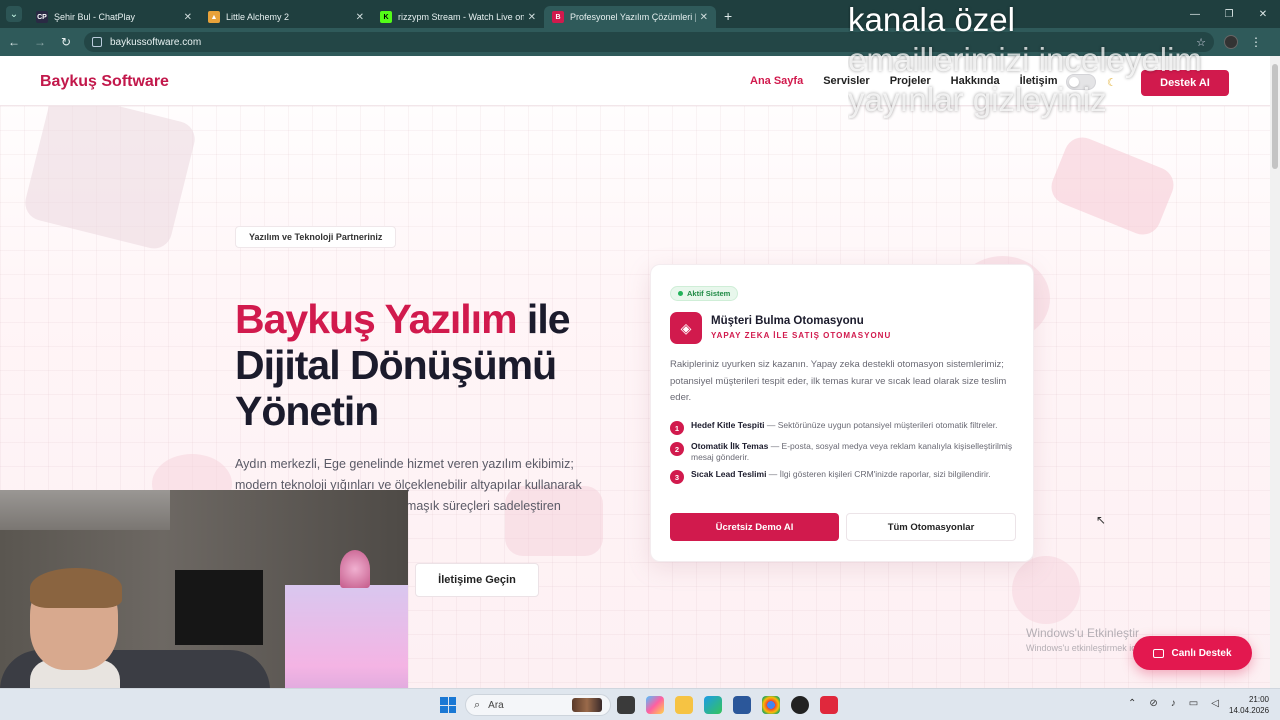  What do you see at coordinates (40, 42) in the screenshot?
I see `forward-icon: →` at bounding box center [40, 42].